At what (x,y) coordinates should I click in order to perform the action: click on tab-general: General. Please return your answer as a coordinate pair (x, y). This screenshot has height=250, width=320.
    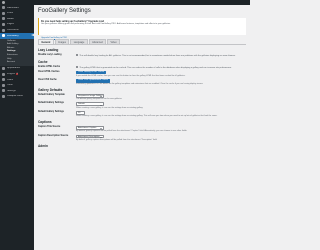
    Looking at the image, I should click on (46, 41).